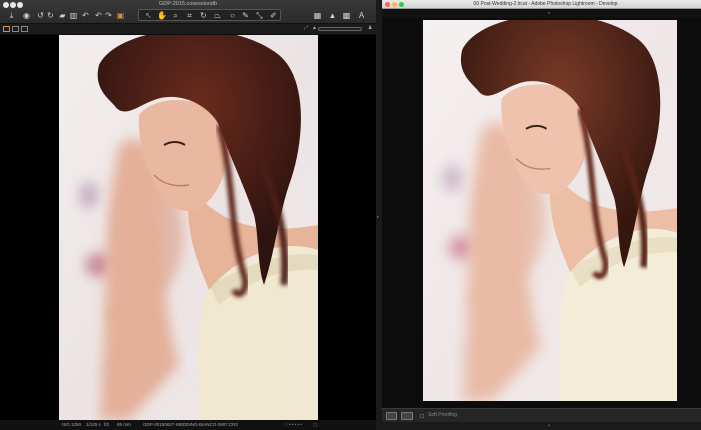 The image size is (701, 430). What do you see at coordinates (62, 15) in the screenshot?
I see `folder-icon: ▰` at bounding box center [62, 15].